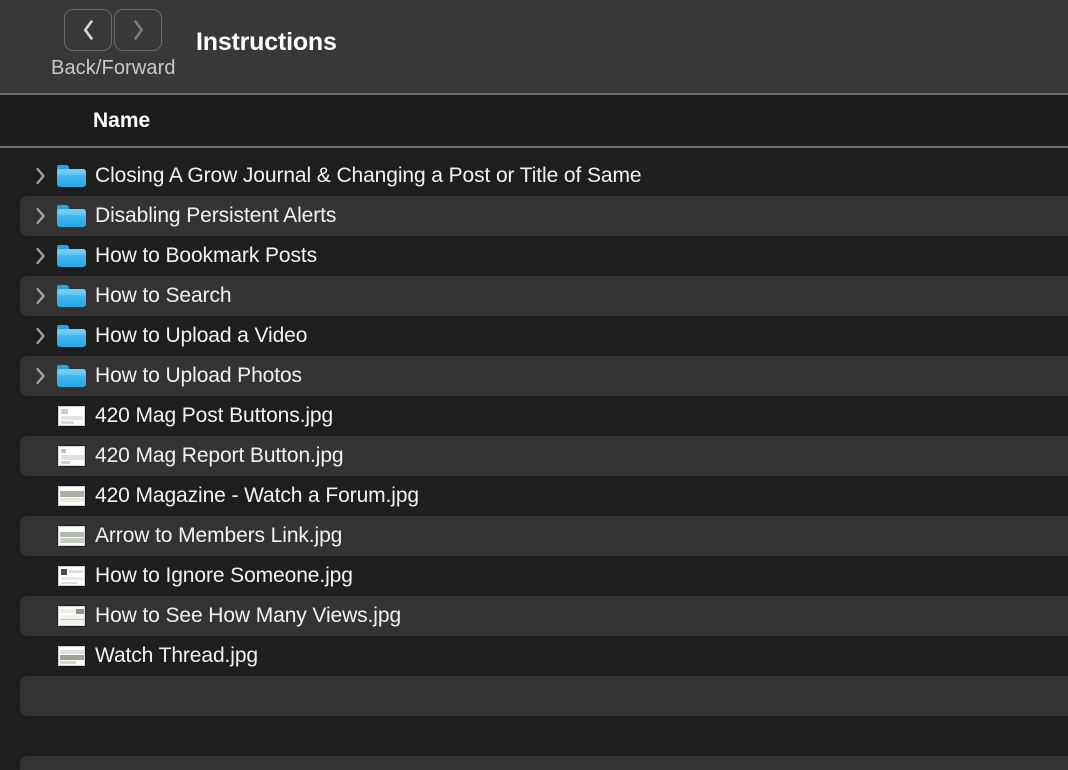 This screenshot has height=770, width=1068. Describe the element at coordinates (224, 575) in the screenshot. I see `file-name-label: How to Ignore Someone.jpg` at that location.